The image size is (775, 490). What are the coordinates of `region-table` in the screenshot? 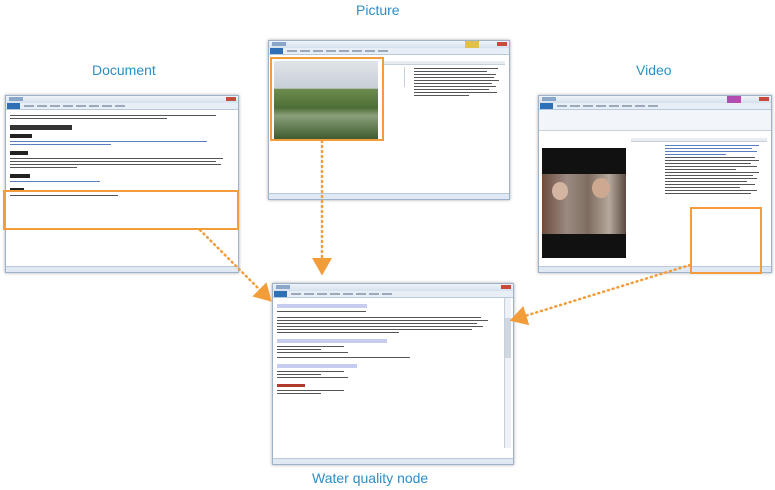 It's located at (444, 100).